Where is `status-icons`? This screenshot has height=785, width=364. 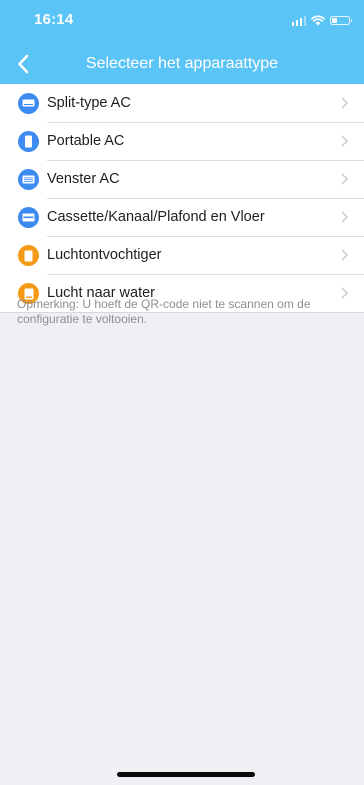 status-icons is located at coordinates (321, 20).